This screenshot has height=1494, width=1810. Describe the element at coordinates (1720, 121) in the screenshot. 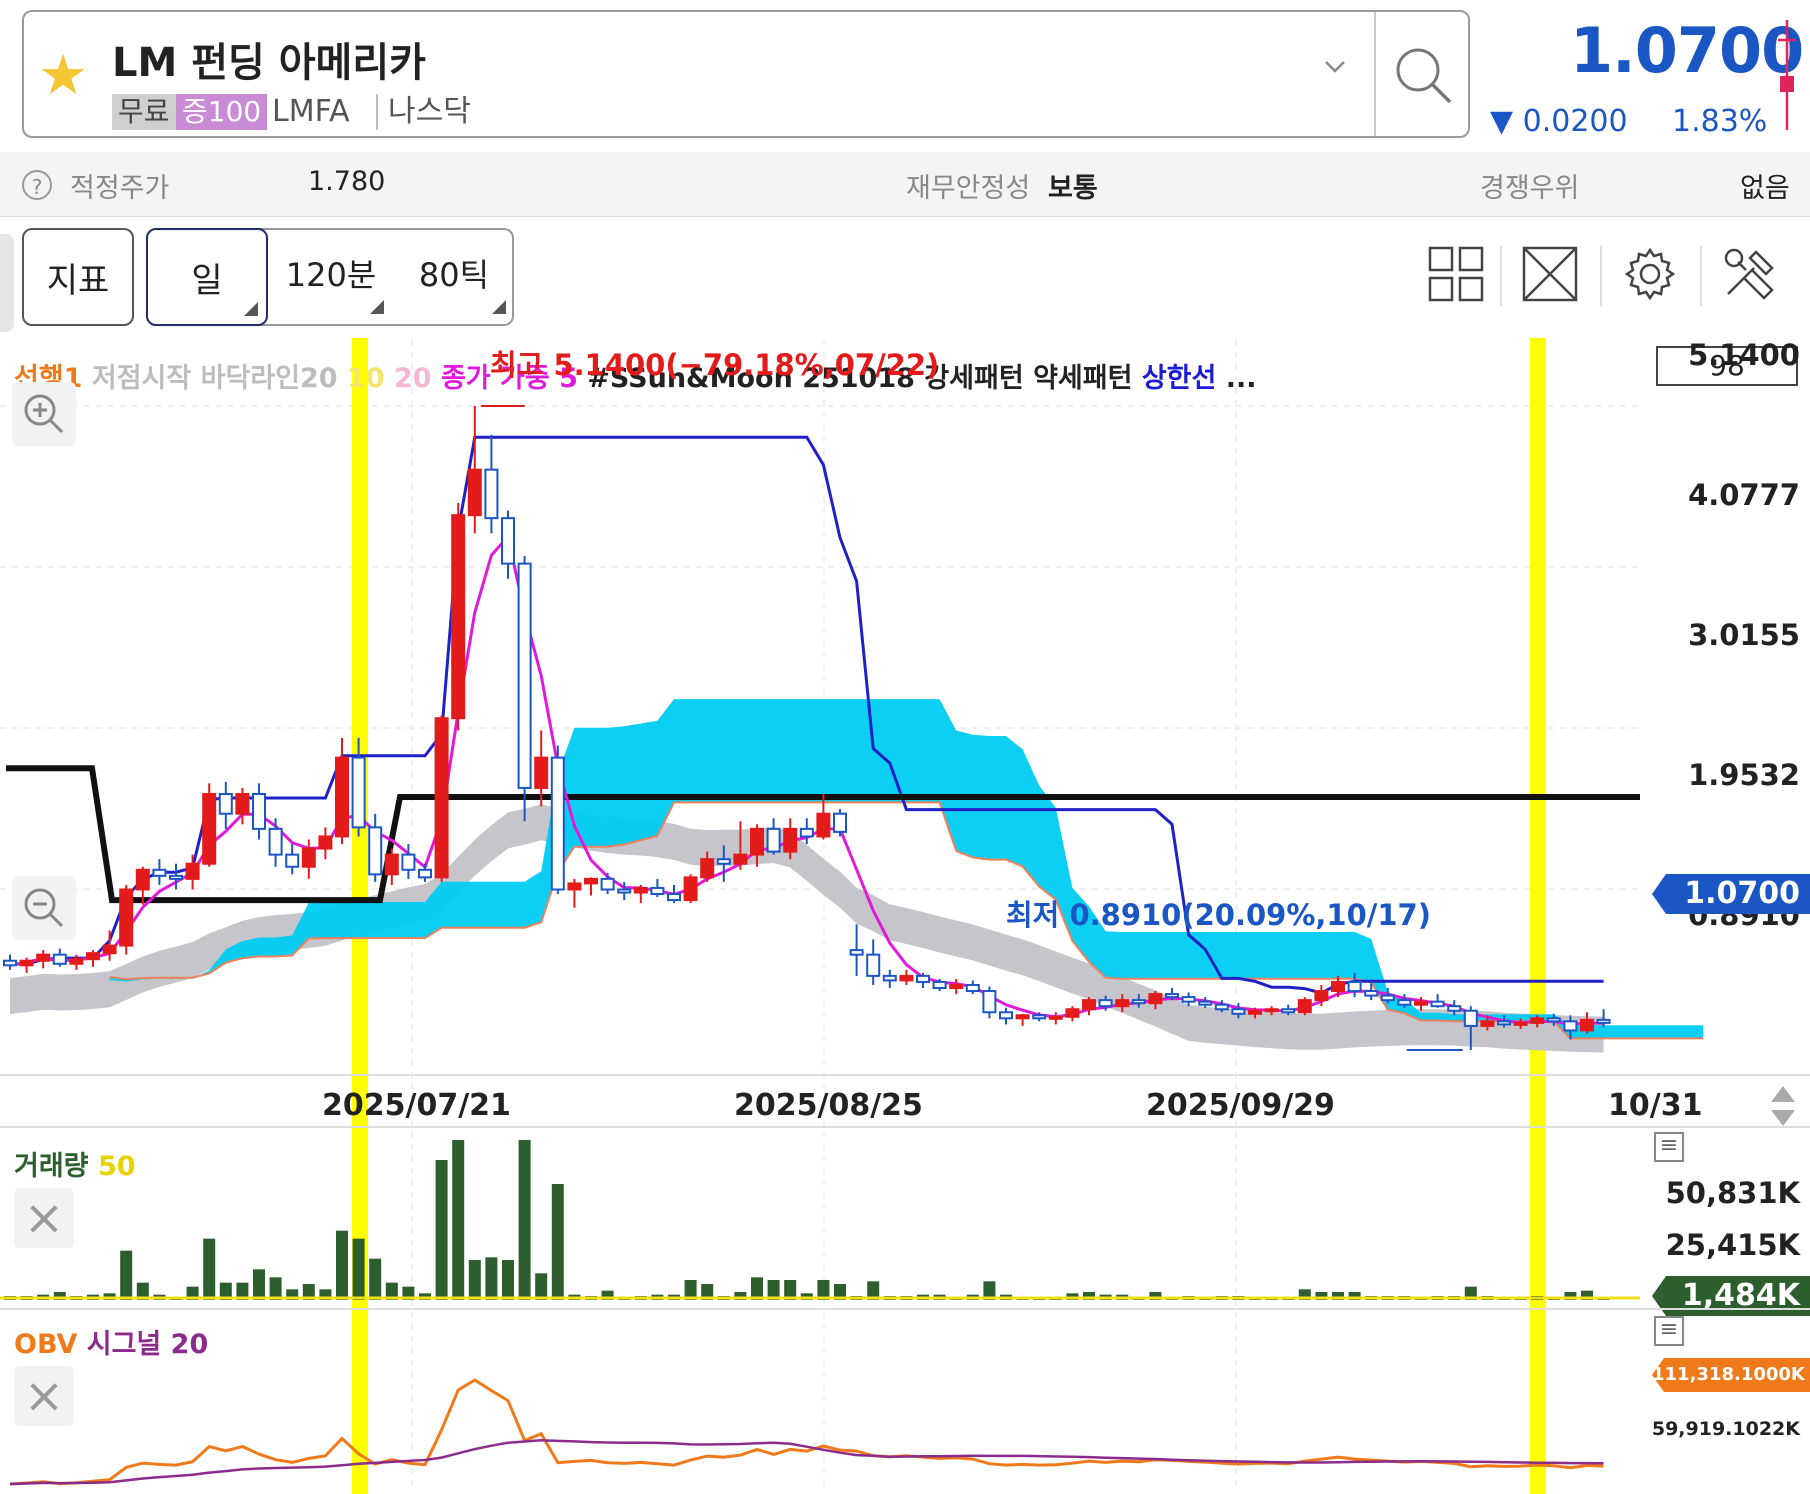

I see `price-change-percent: 1.83%` at that location.